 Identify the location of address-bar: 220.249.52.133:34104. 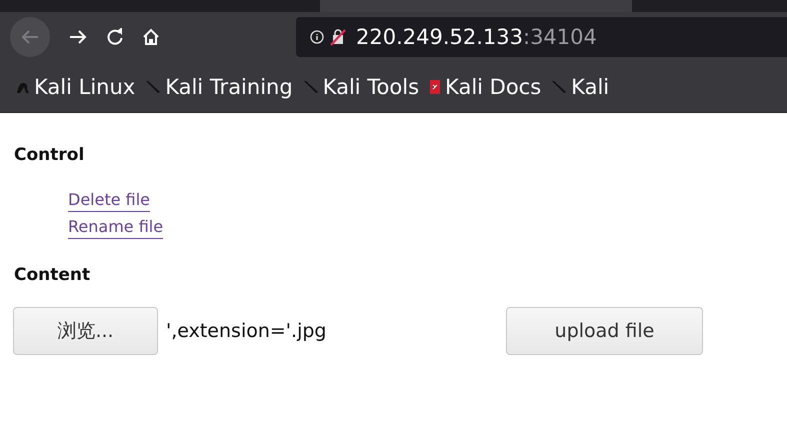
(541, 37).